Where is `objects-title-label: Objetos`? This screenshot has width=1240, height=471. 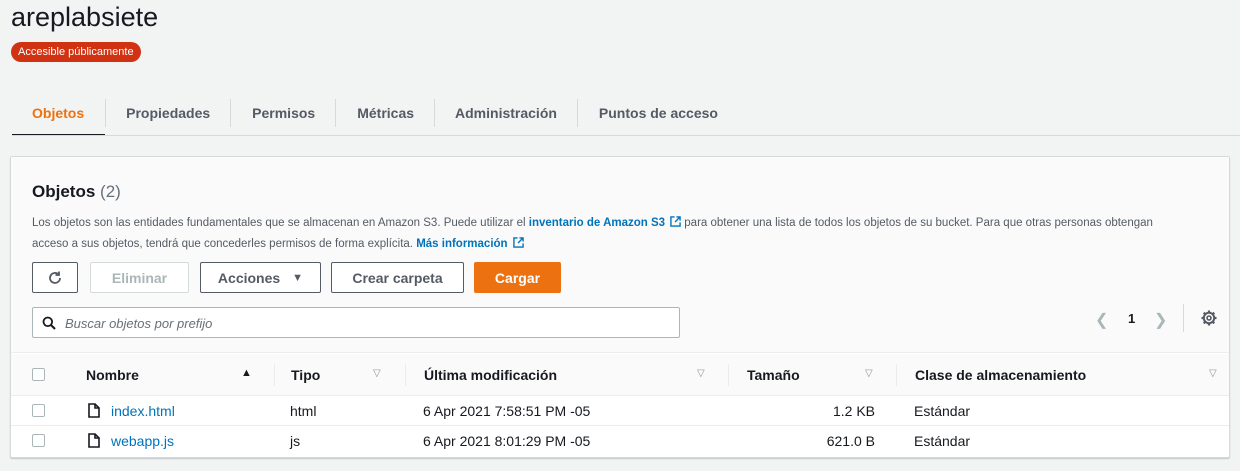
objects-title-label: Objetos is located at coordinates (64, 191).